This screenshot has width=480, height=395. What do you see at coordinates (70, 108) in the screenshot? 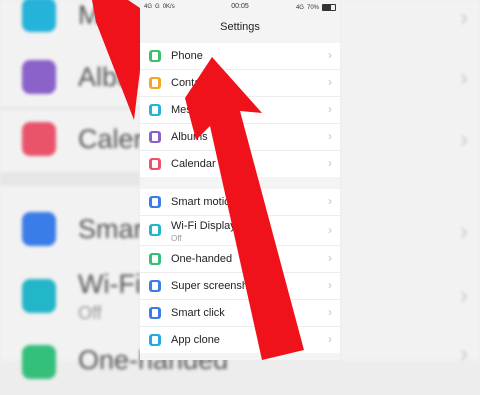
I see `bg-divider` at bounding box center [70, 108].